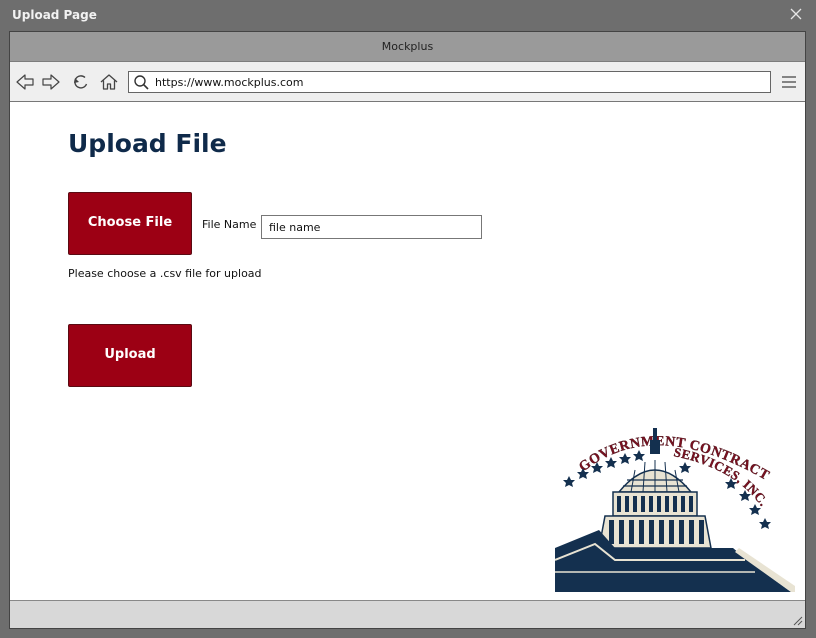  What do you see at coordinates (675, 510) in the screenshot?
I see `government-contract-logo: GOVERNMENT CONTRACT SERVICES, INC.` at bounding box center [675, 510].